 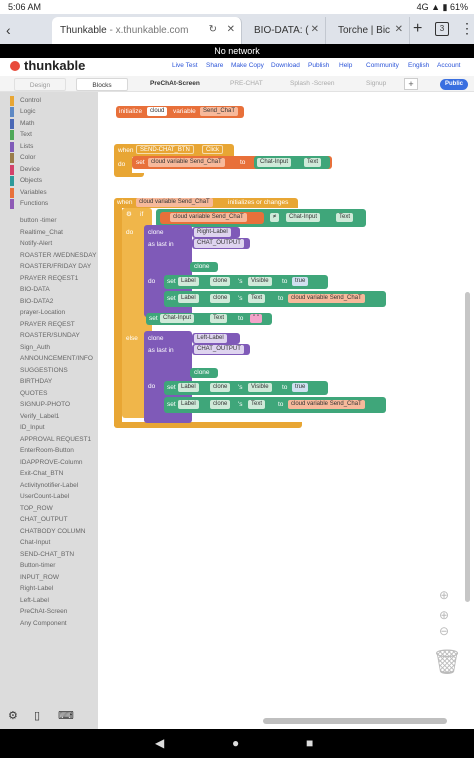 What do you see at coordinates (28, 193) in the screenshot?
I see `palette-variables: Variables` at bounding box center [28, 193].